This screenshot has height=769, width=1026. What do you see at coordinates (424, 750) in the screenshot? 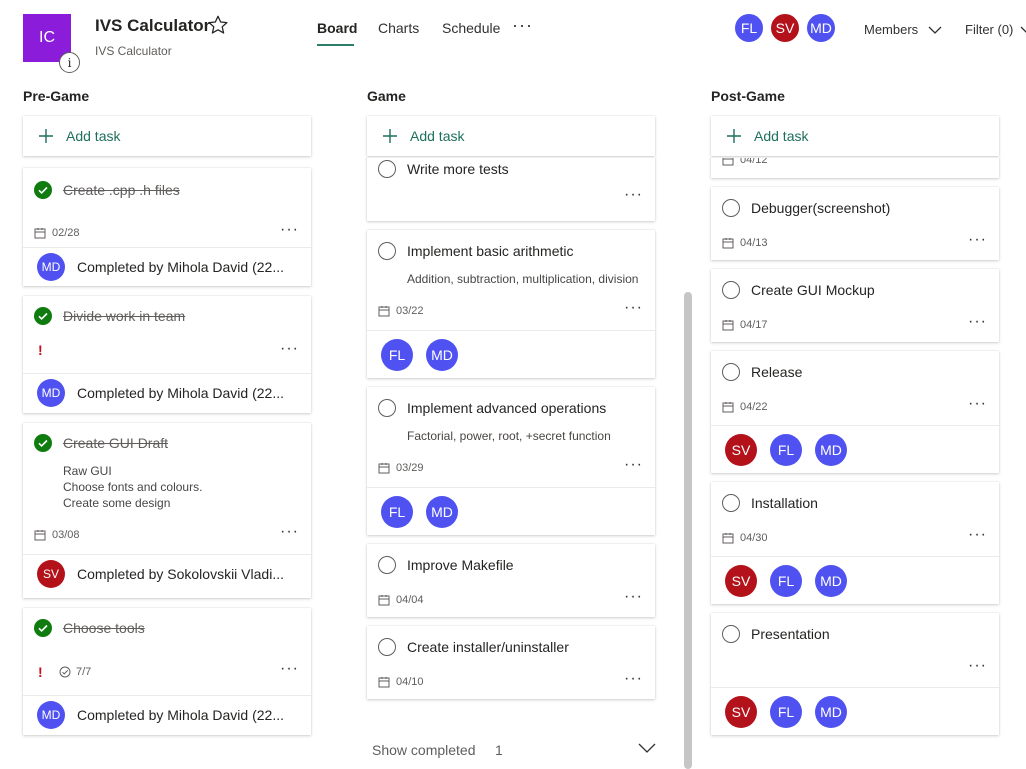
I see `show-completed-toggle: Show completed` at bounding box center [424, 750].